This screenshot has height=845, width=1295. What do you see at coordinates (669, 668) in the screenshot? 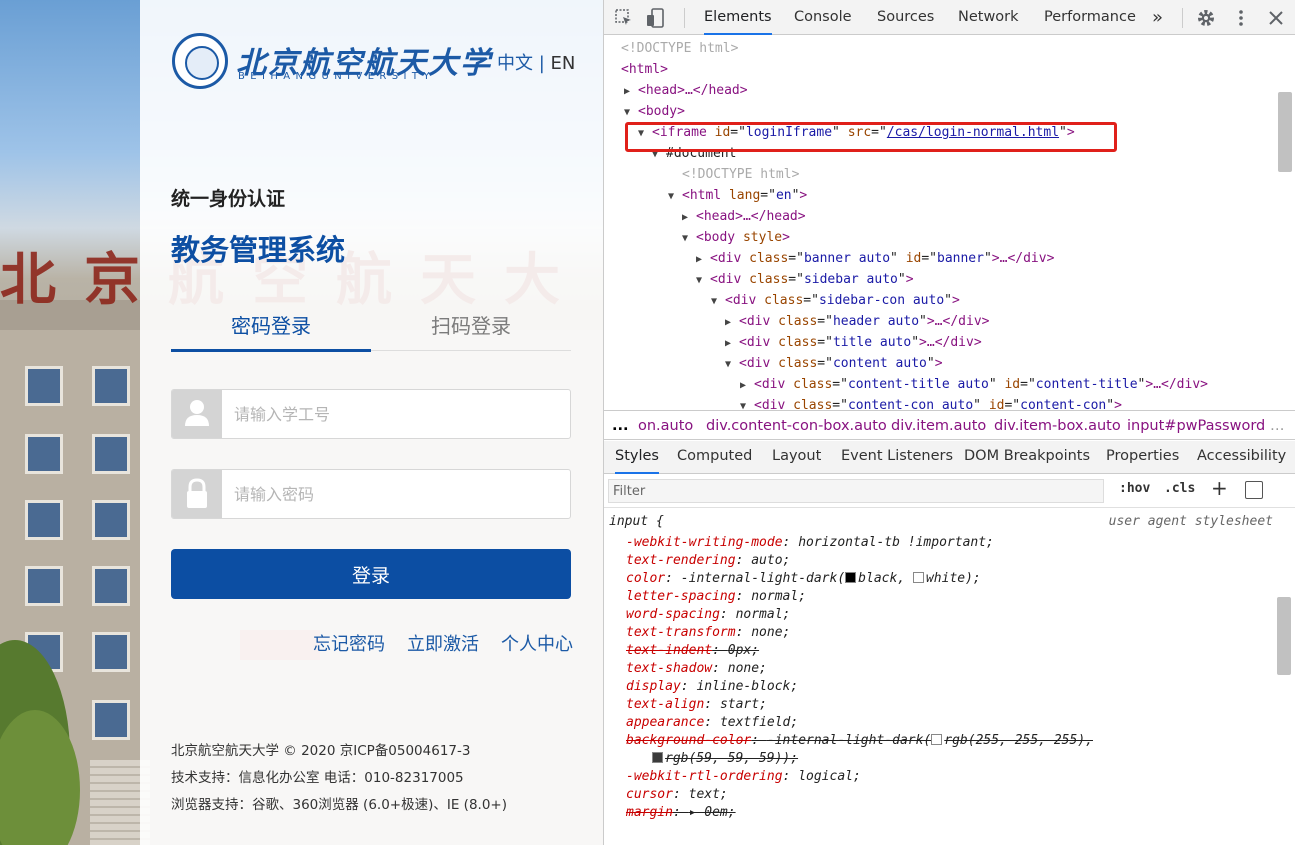
I see `css-property-name: text-shadow` at bounding box center [669, 668].